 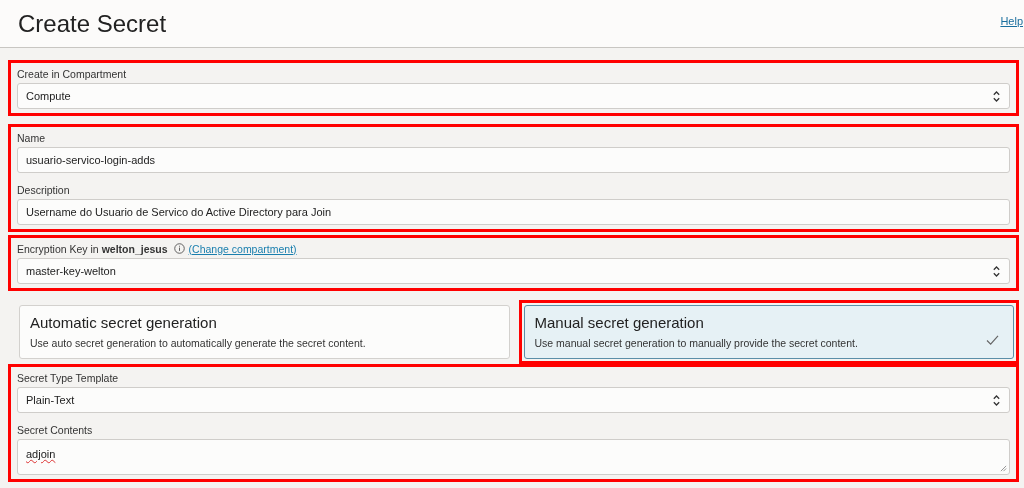 What do you see at coordinates (242, 248) in the screenshot?
I see `change-compartment-link: (Change compartment)` at bounding box center [242, 248].